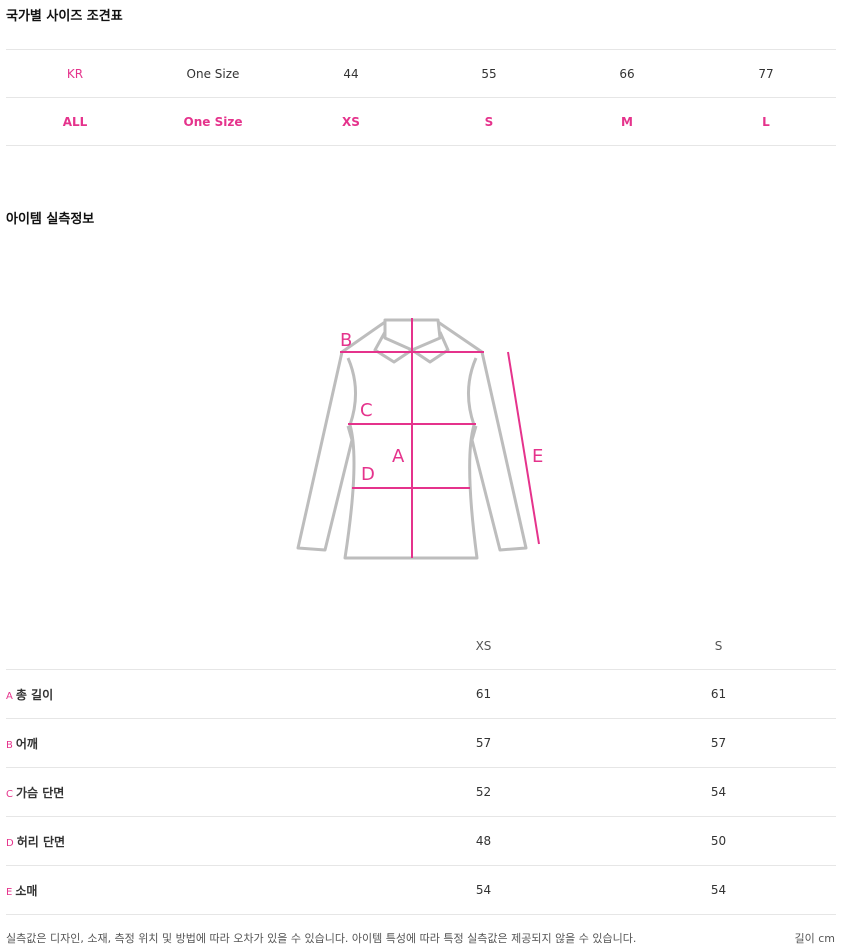  Describe the element at coordinates (537, 456) in the screenshot. I see `diagram-label-e: E` at that location.